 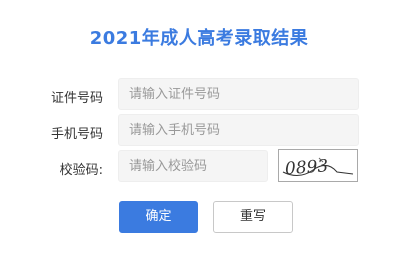 I want to click on phone-number-input, so click(x=238, y=130).